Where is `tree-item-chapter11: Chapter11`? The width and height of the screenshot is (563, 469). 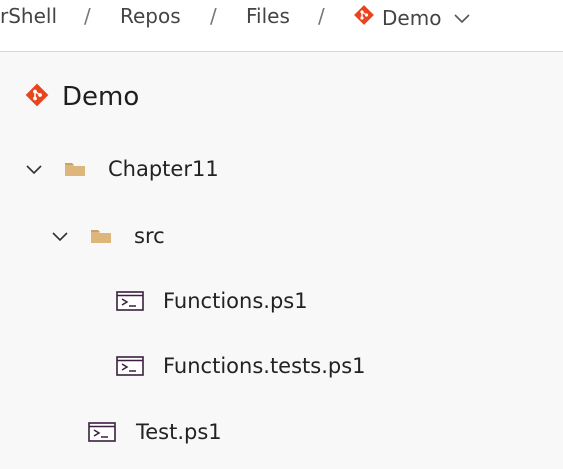
tree-item-chapter11: Chapter11 is located at coordinates (121, 169).